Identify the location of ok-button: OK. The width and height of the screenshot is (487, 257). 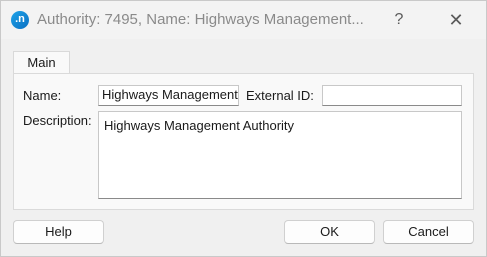
(329, 232).